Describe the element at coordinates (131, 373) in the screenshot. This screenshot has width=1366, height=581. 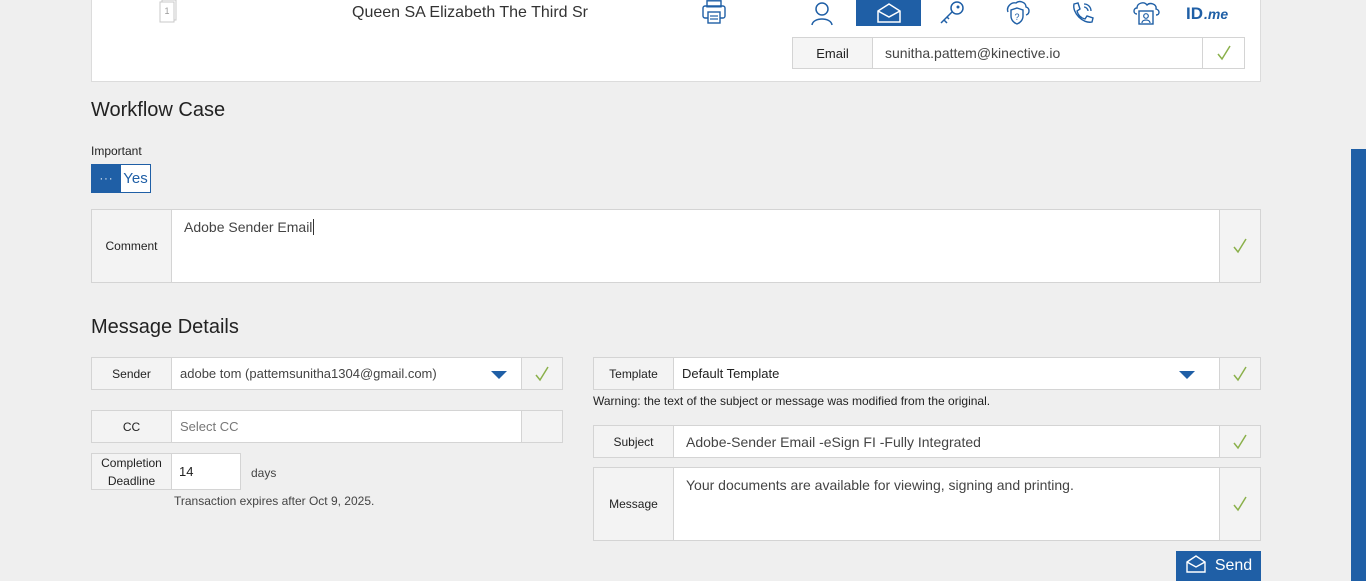
I see `sender-label: Sender` at that location.